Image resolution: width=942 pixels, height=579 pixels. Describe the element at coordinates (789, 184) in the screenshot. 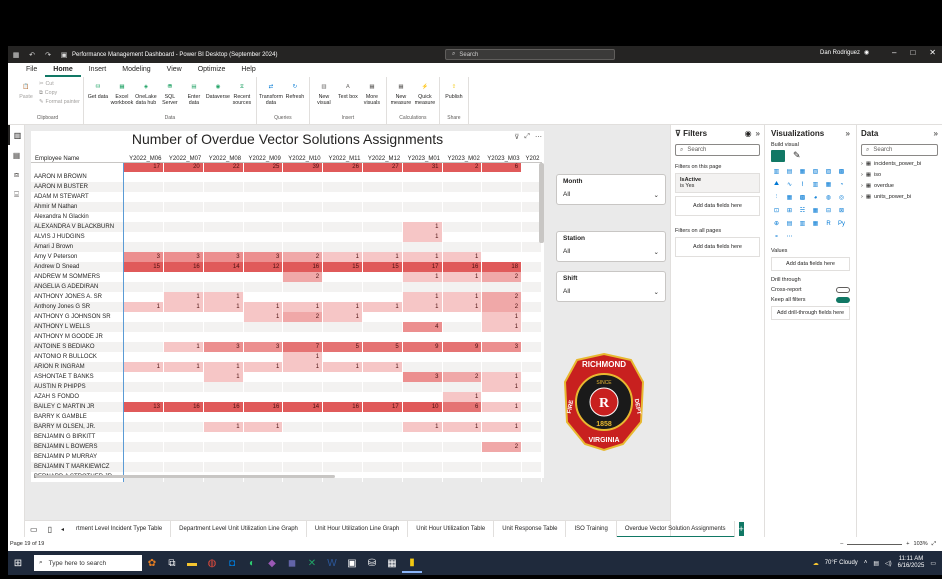

I see `visual-type-icon: ∿` at that location.